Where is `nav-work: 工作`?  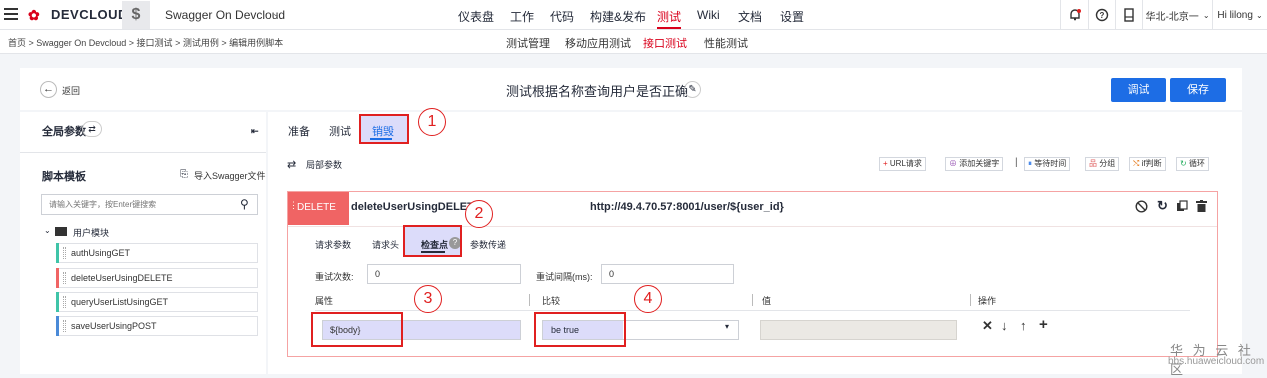
nav-work: 工作 is located at coordinates (522, 16).